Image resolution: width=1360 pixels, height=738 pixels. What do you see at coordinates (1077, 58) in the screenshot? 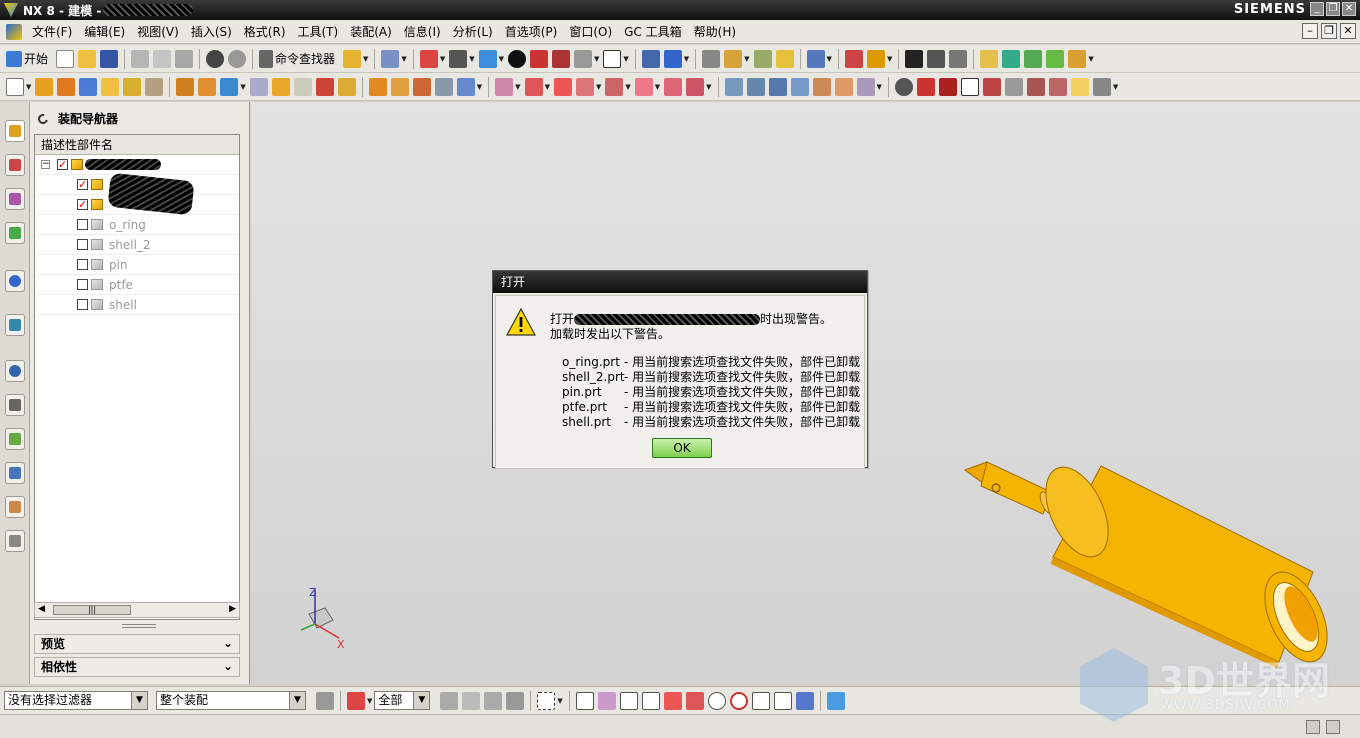
I see `gear-tool-icon` at bounding box center [1077, 58].